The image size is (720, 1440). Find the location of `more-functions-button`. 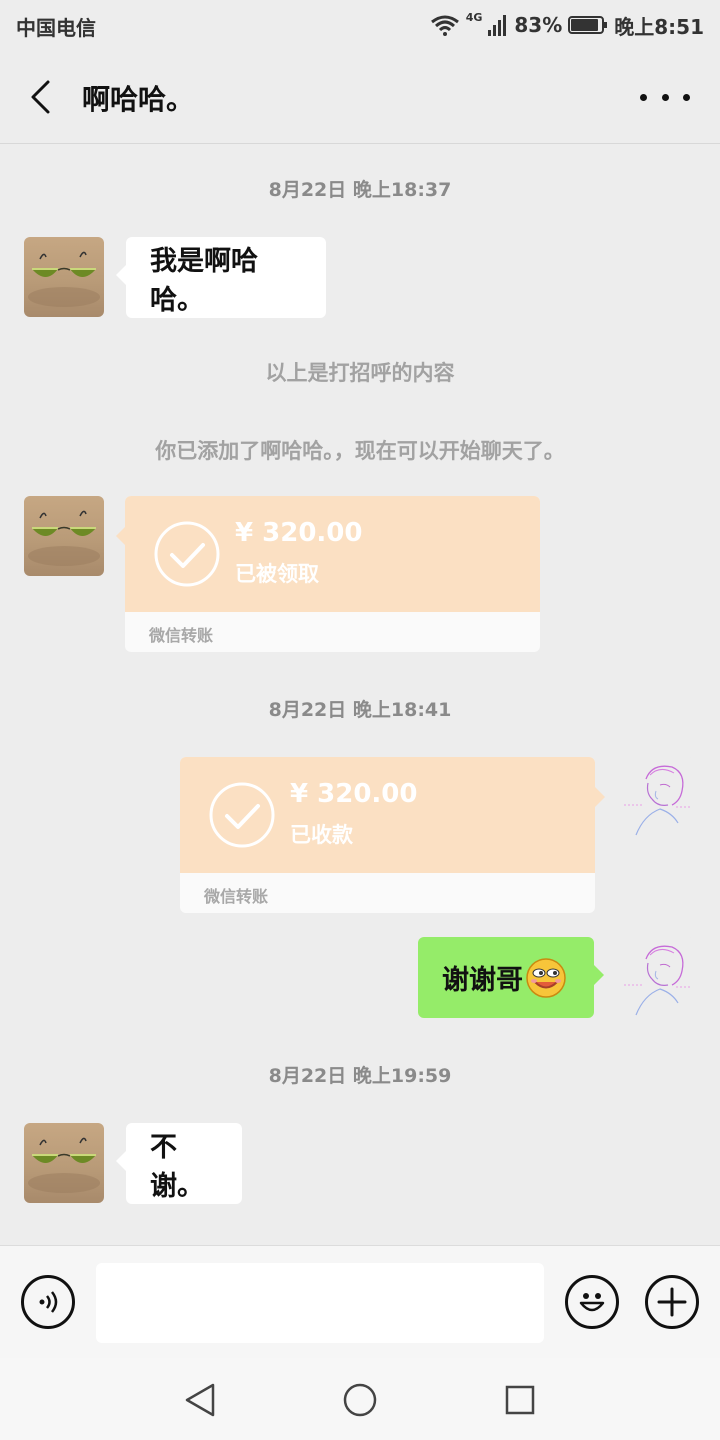

more-functions-button is located at coordinates (672, 1302).